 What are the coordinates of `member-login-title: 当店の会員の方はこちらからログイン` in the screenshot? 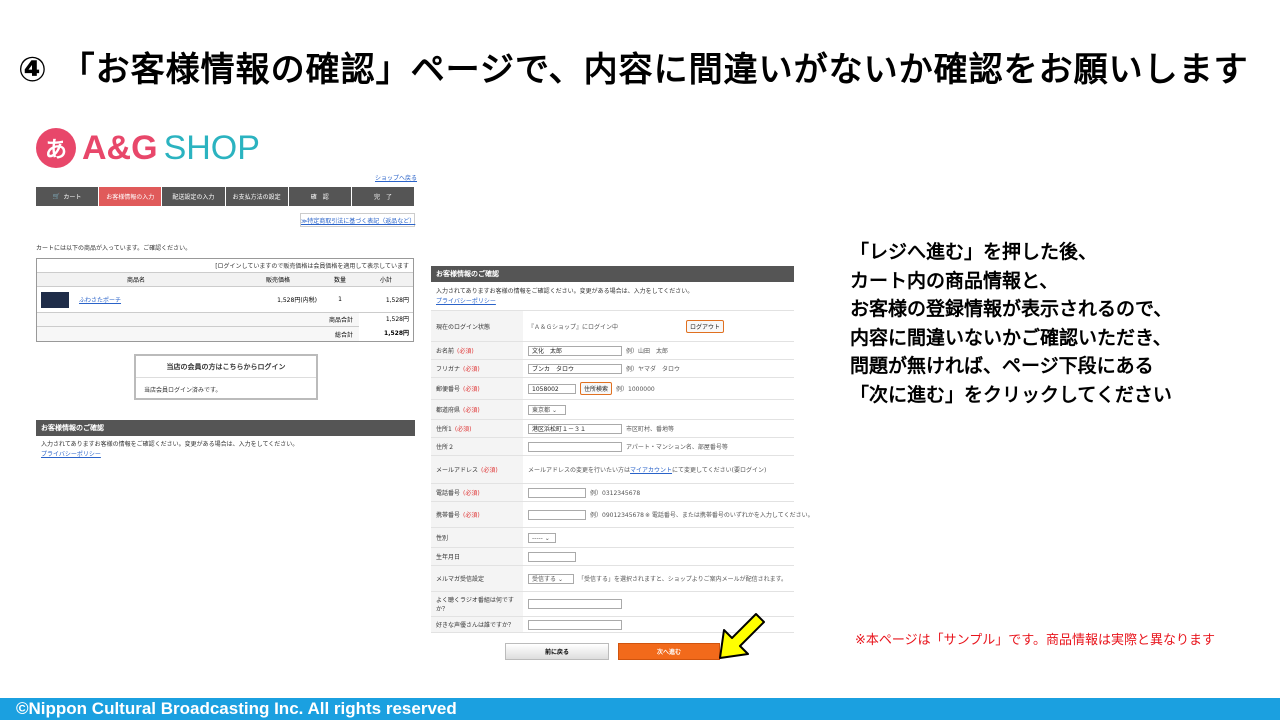 It's located at (226, 367).